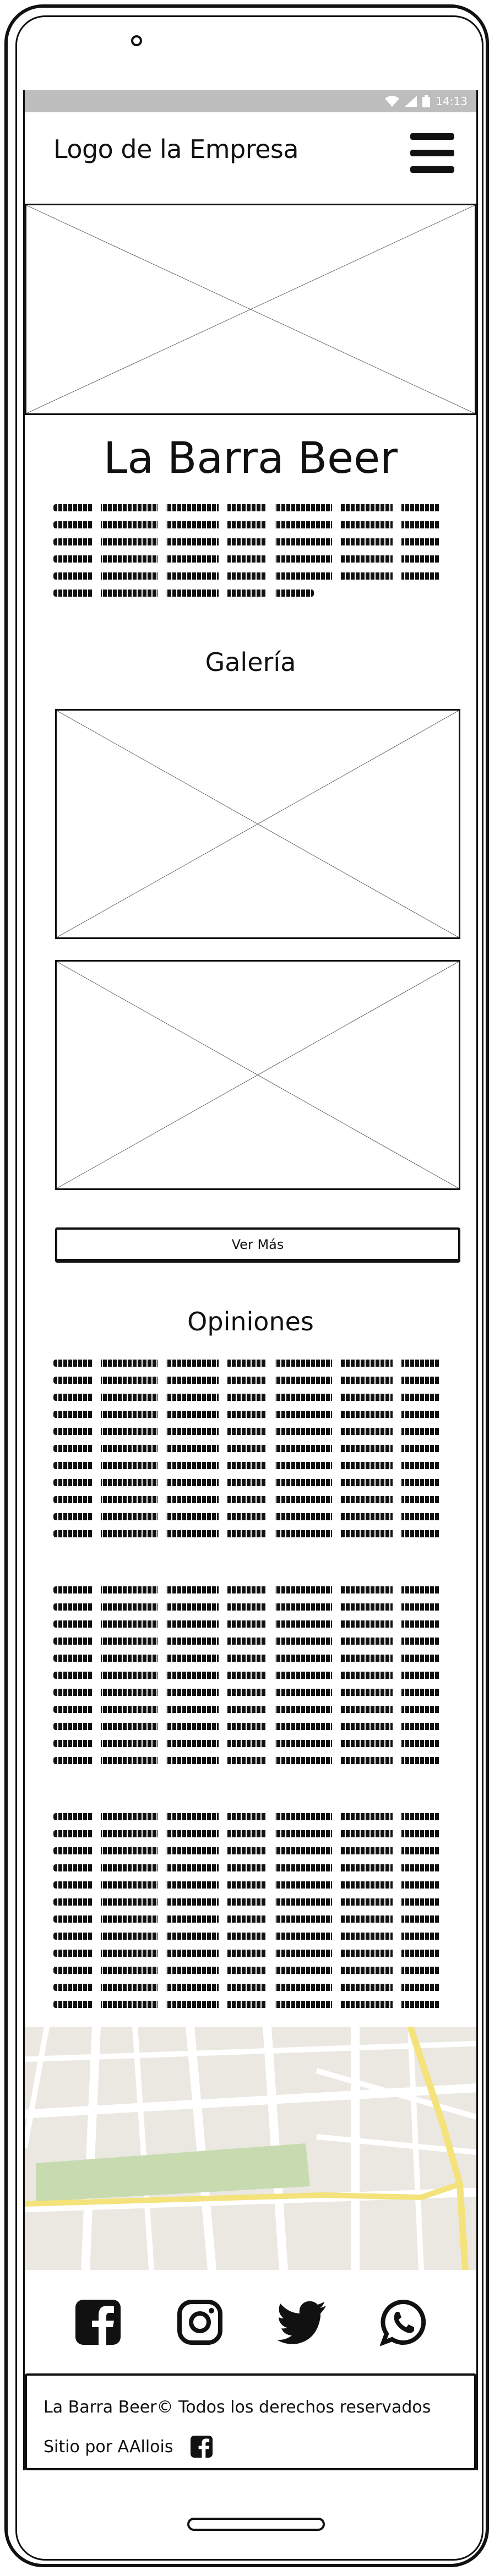  Describe the element at coordinates (98, 2323) in the screenshot. I see `facebook-icon` at that location.